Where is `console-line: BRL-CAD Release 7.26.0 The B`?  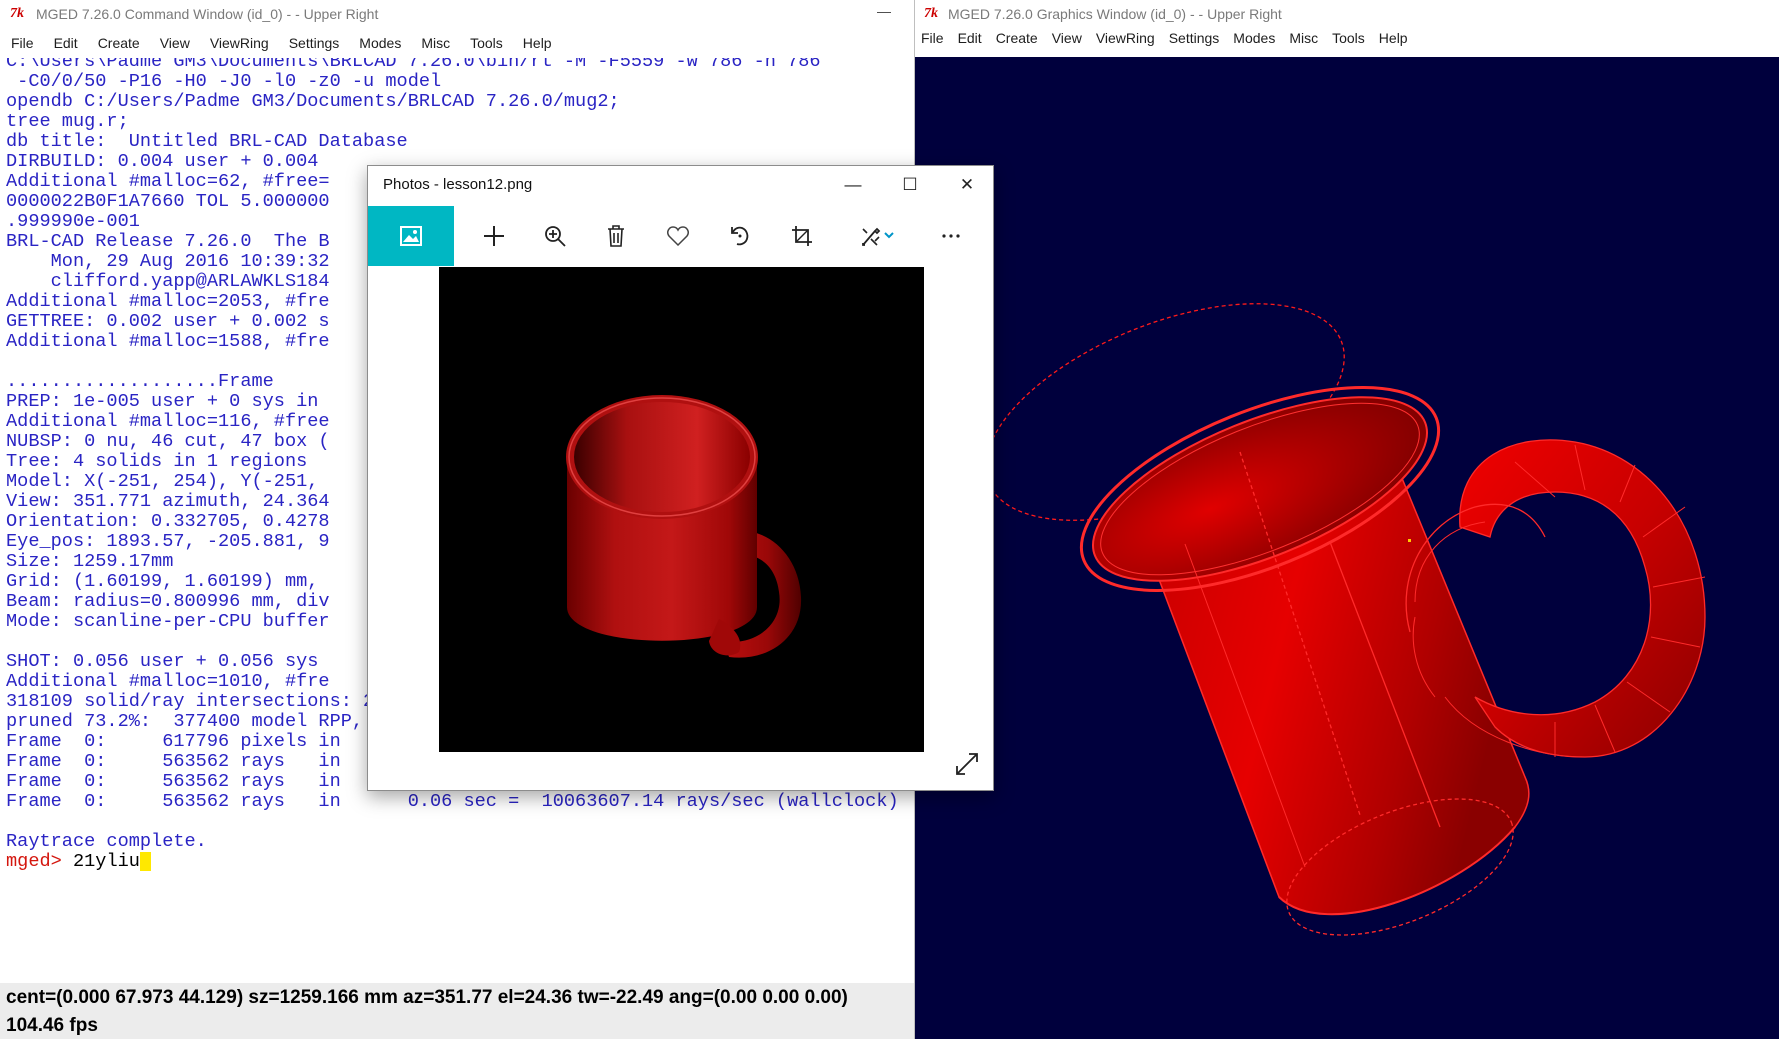 console-line: BRL-CAD Release 7.26.0 The B is located at coordinates (168, 241).